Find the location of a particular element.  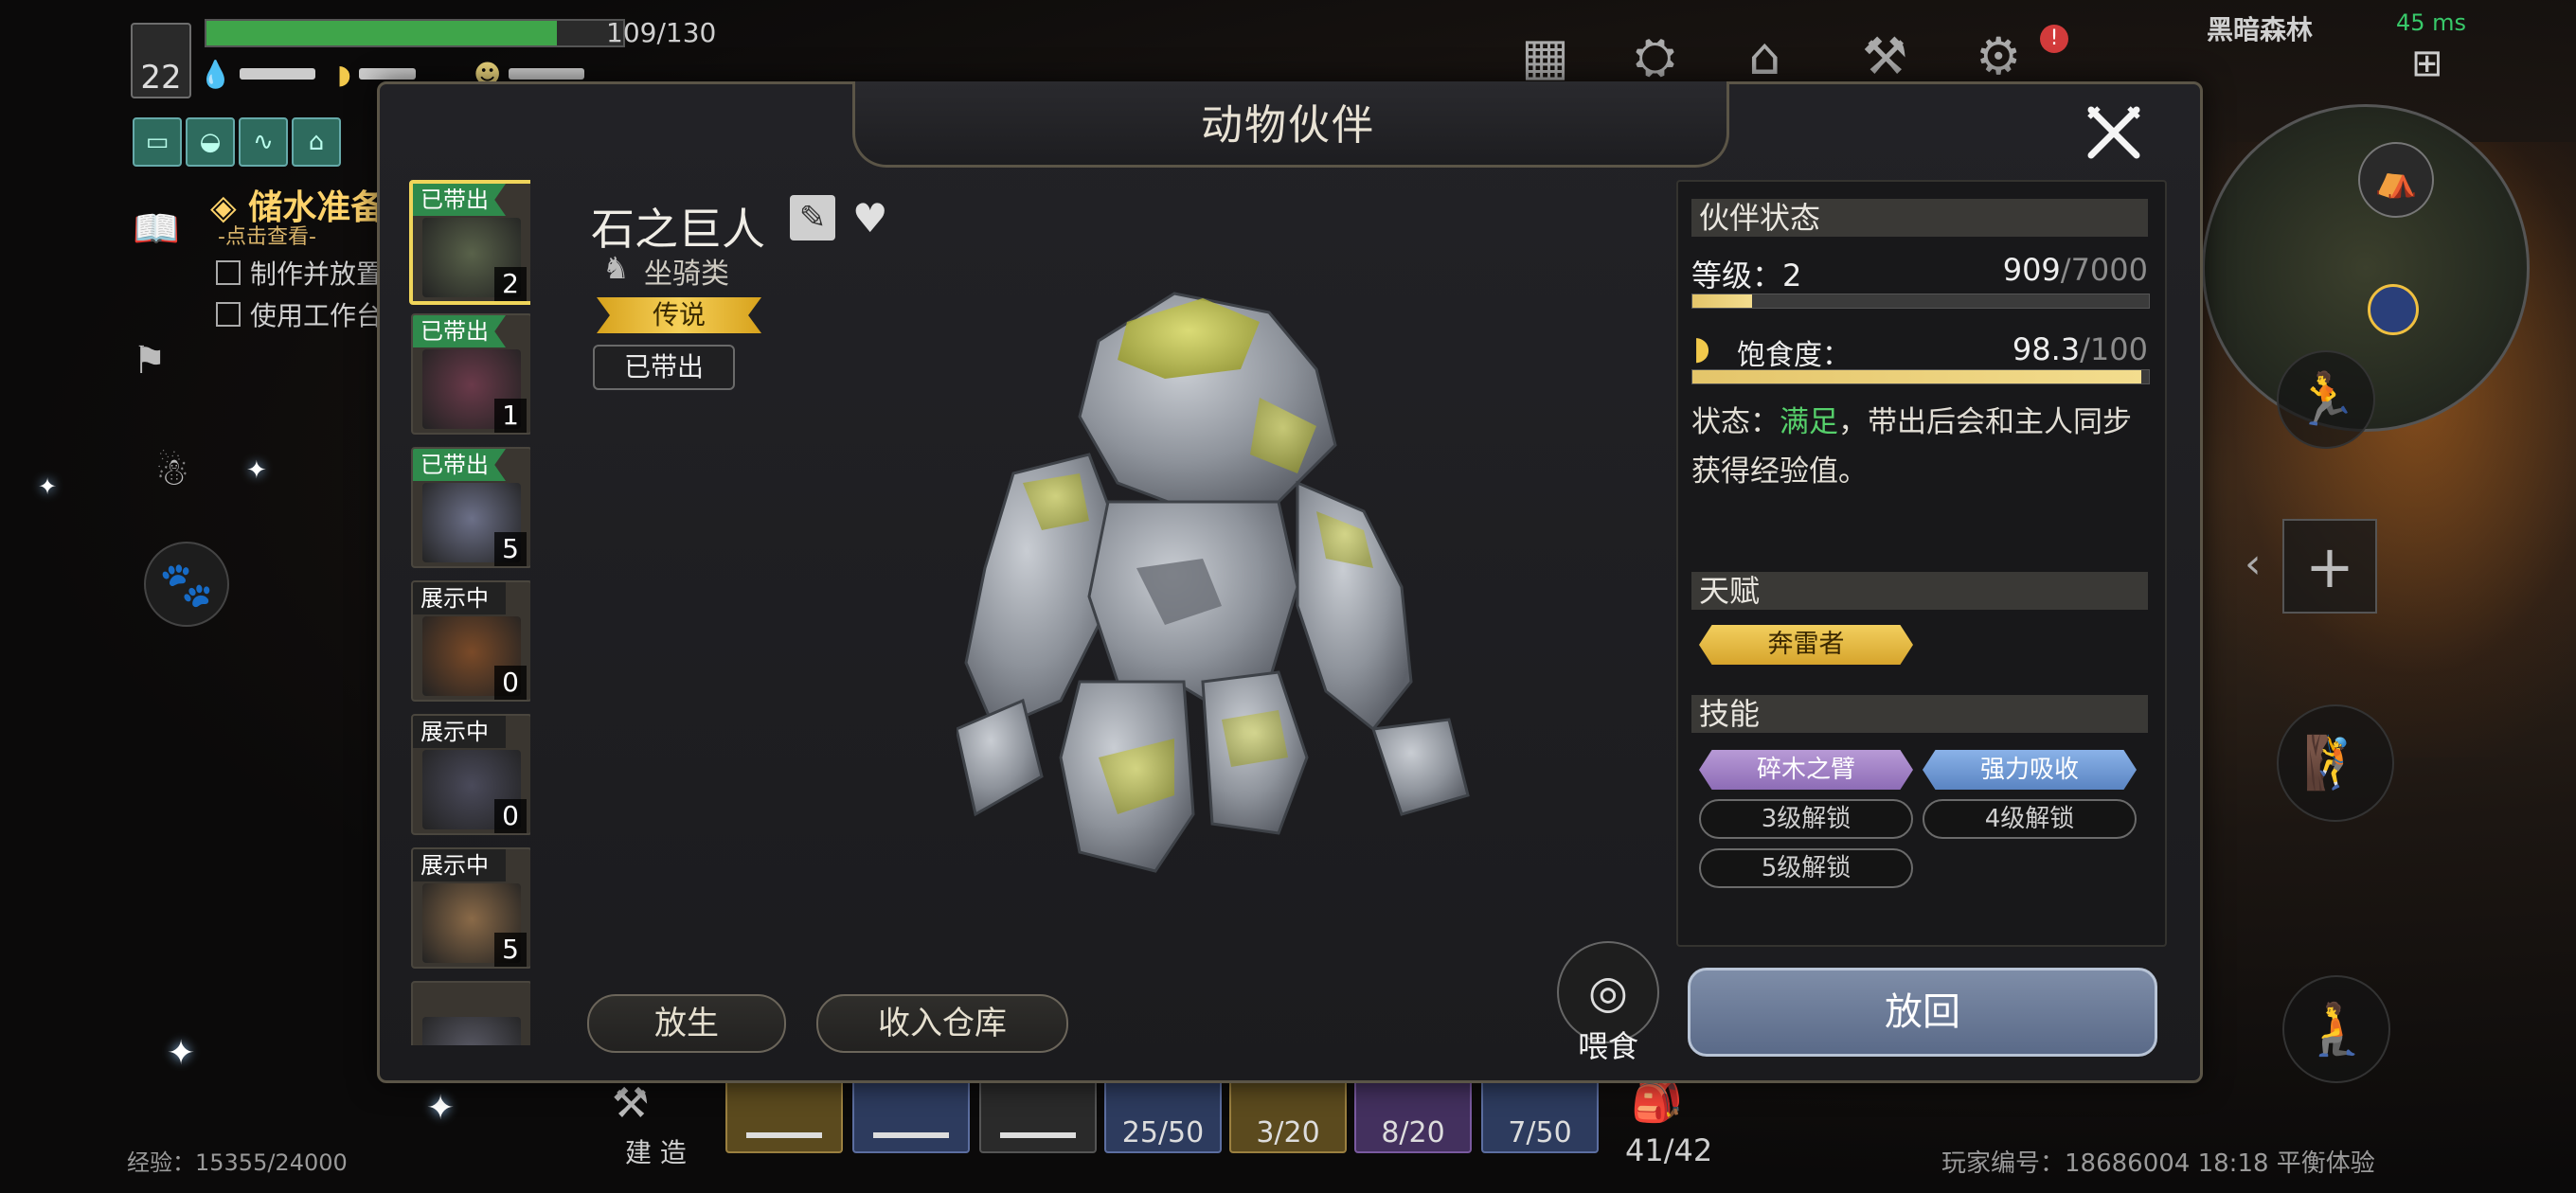

skill-chip: 碎木之臂 is located at coordinates (1806, 770).